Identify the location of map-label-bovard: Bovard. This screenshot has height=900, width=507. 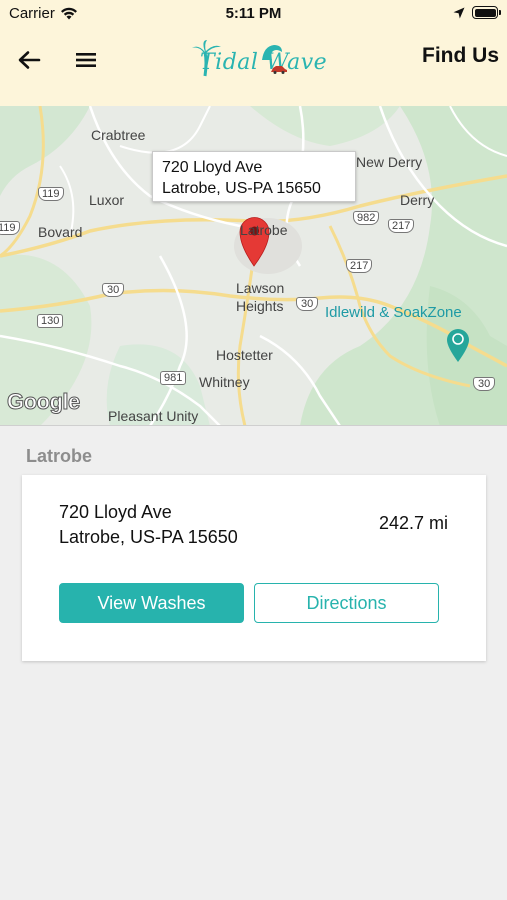
(60, 232).